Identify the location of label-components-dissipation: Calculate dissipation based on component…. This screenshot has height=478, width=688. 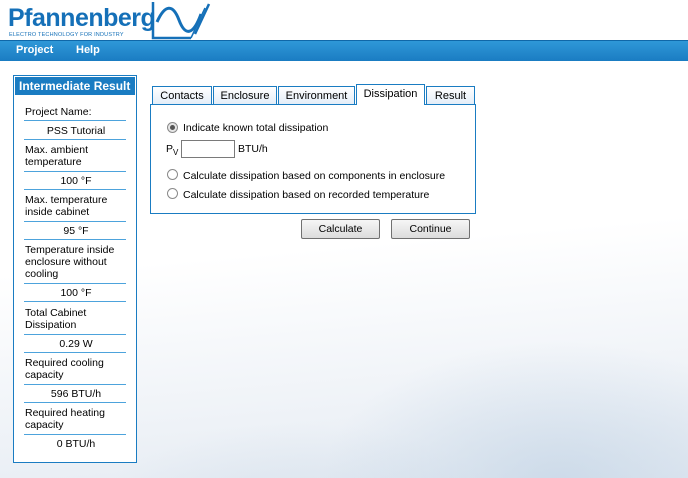
(314, 176).